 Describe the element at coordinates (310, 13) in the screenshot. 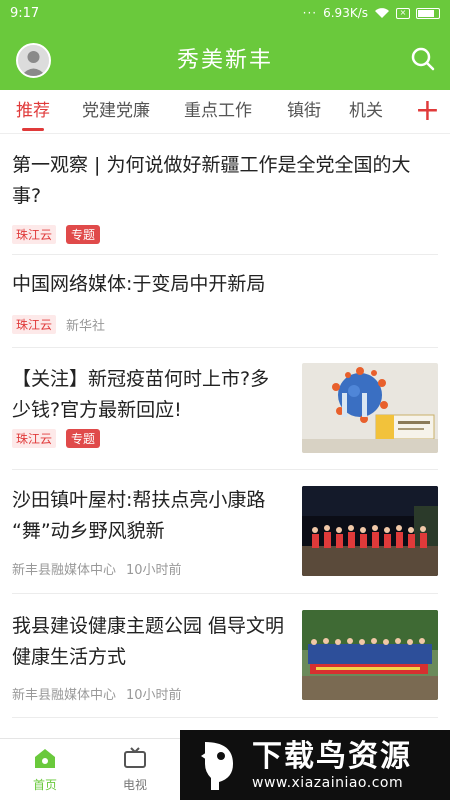

I see `status-dots: ···` at that location.